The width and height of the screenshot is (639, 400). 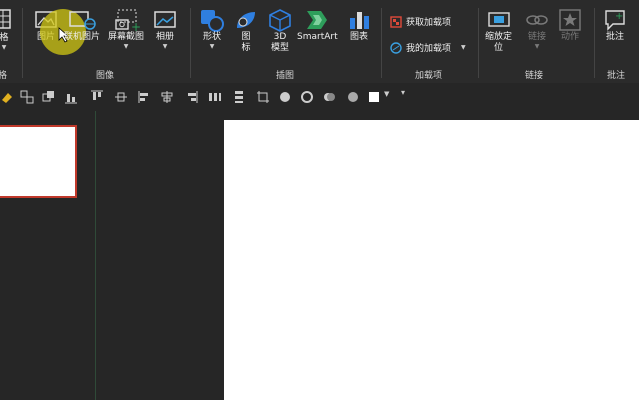 What do you see at coordinates (6, 29) in the screenshot?
I see `table-button: 格 ▼` at bounding box center [6, 29].